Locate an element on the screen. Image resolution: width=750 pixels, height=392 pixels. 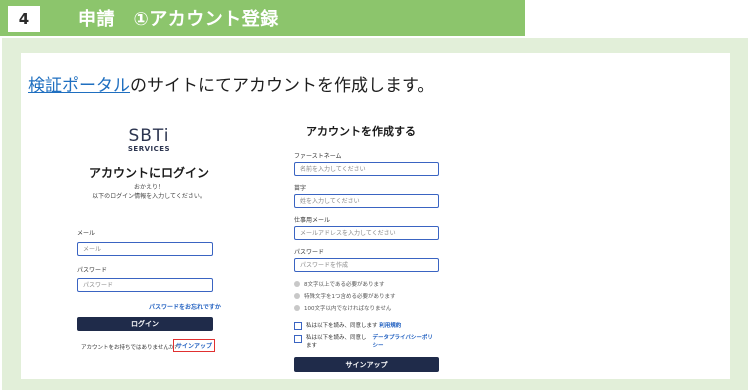
terms-agreement: 私は以下を読み、同意します 利用規約 is located at coordinates (347, 325).